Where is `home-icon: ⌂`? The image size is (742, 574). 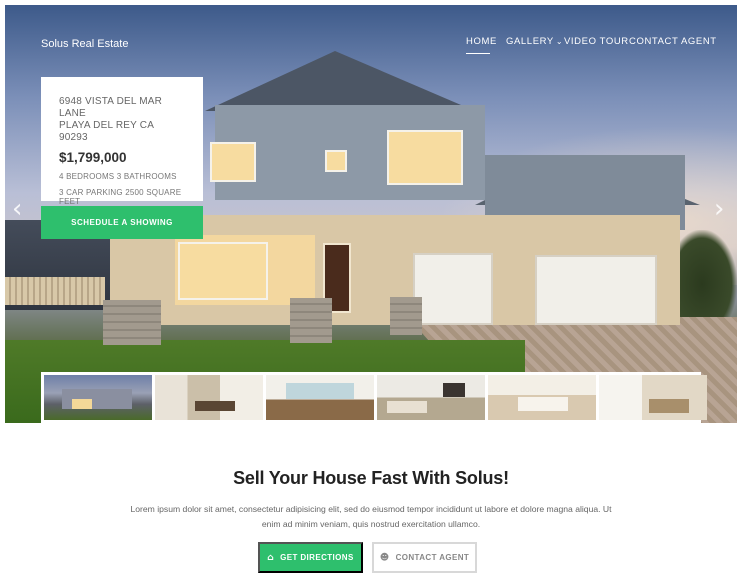 home-icon: ⌂ is located at coordinates (271, 557).